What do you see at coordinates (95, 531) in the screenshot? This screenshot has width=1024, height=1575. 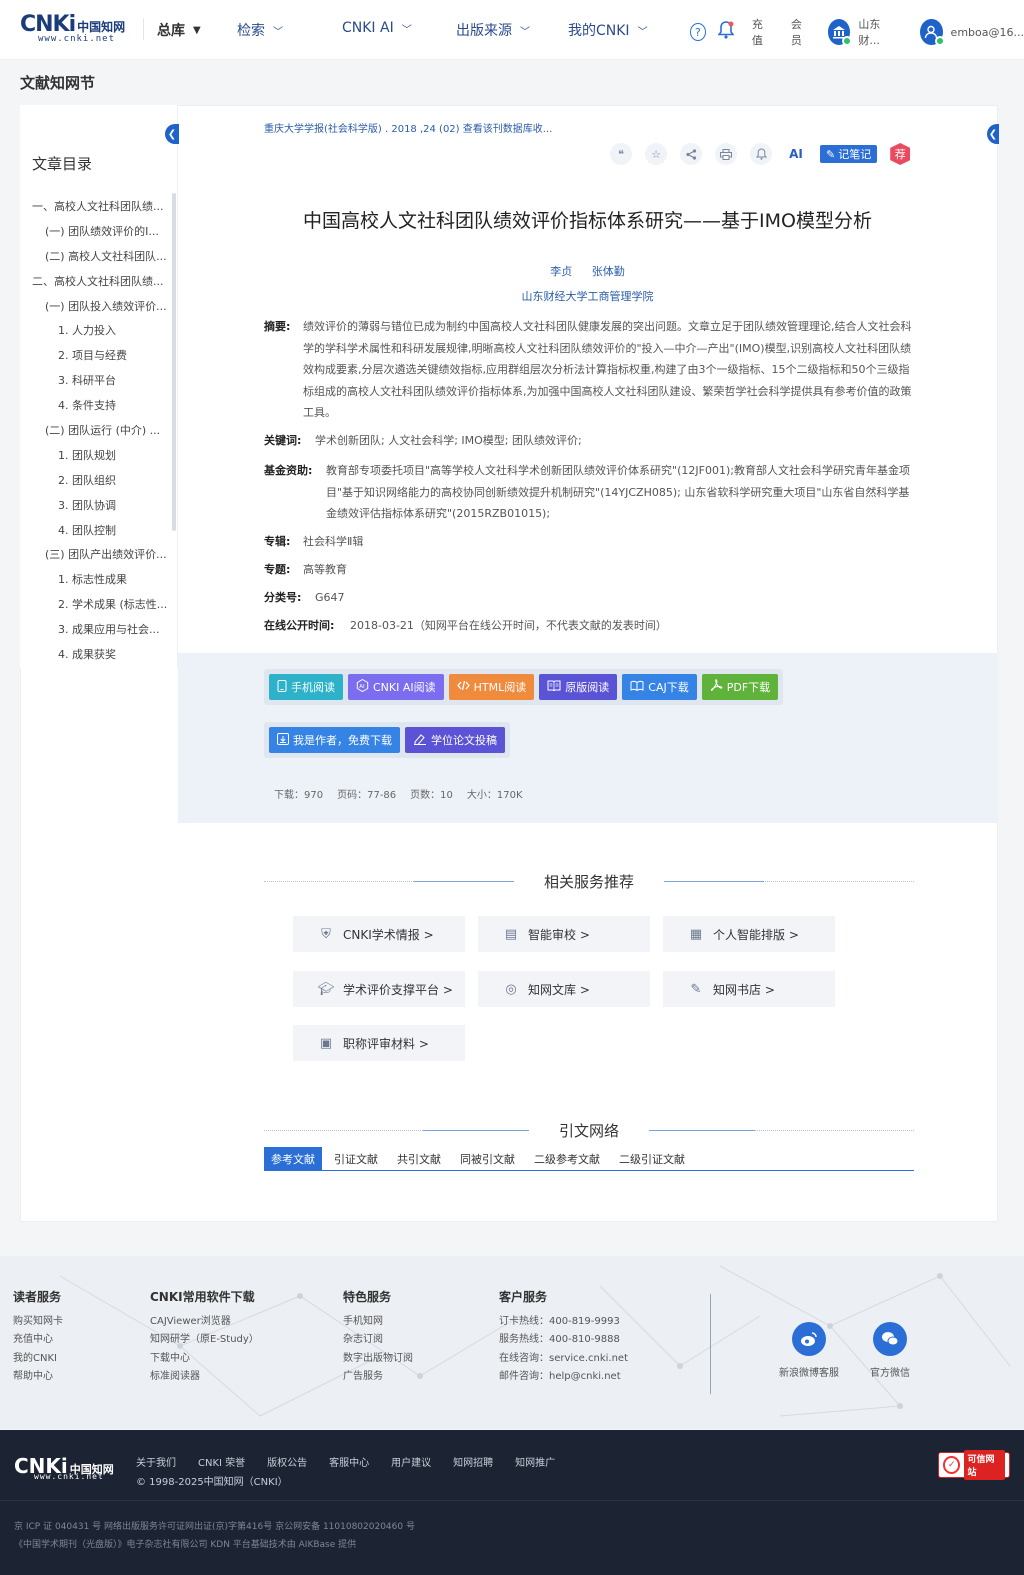 I see `toc-item: 4. 团队控制` at bounding box center [95, 531].